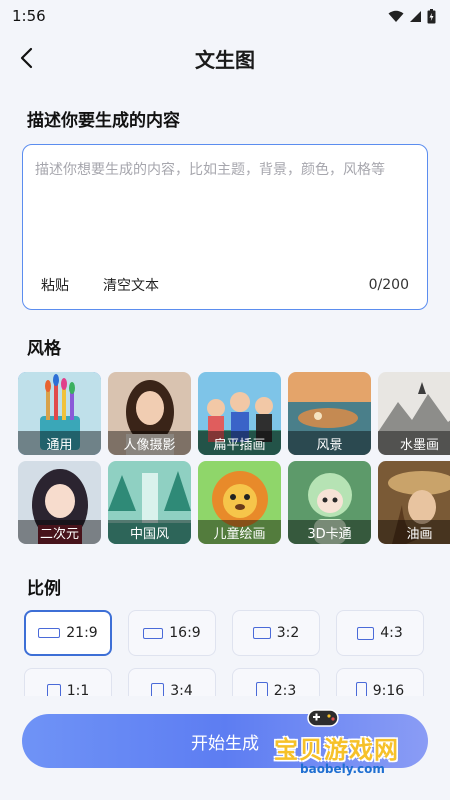 The width and height of the screenshot is (450, 800). Describe the element at coordinates (68, 682) in the screenshot. I see `ratio-button-1-1: 1:1` at that location.